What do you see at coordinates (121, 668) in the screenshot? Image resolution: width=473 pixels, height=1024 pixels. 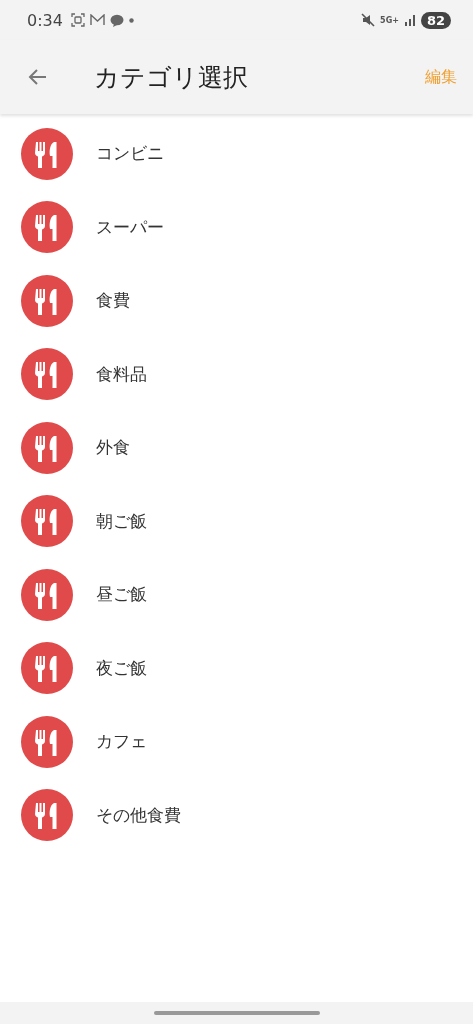 I see `category-name: 夜ご飯` at bounding box center [121, 668].